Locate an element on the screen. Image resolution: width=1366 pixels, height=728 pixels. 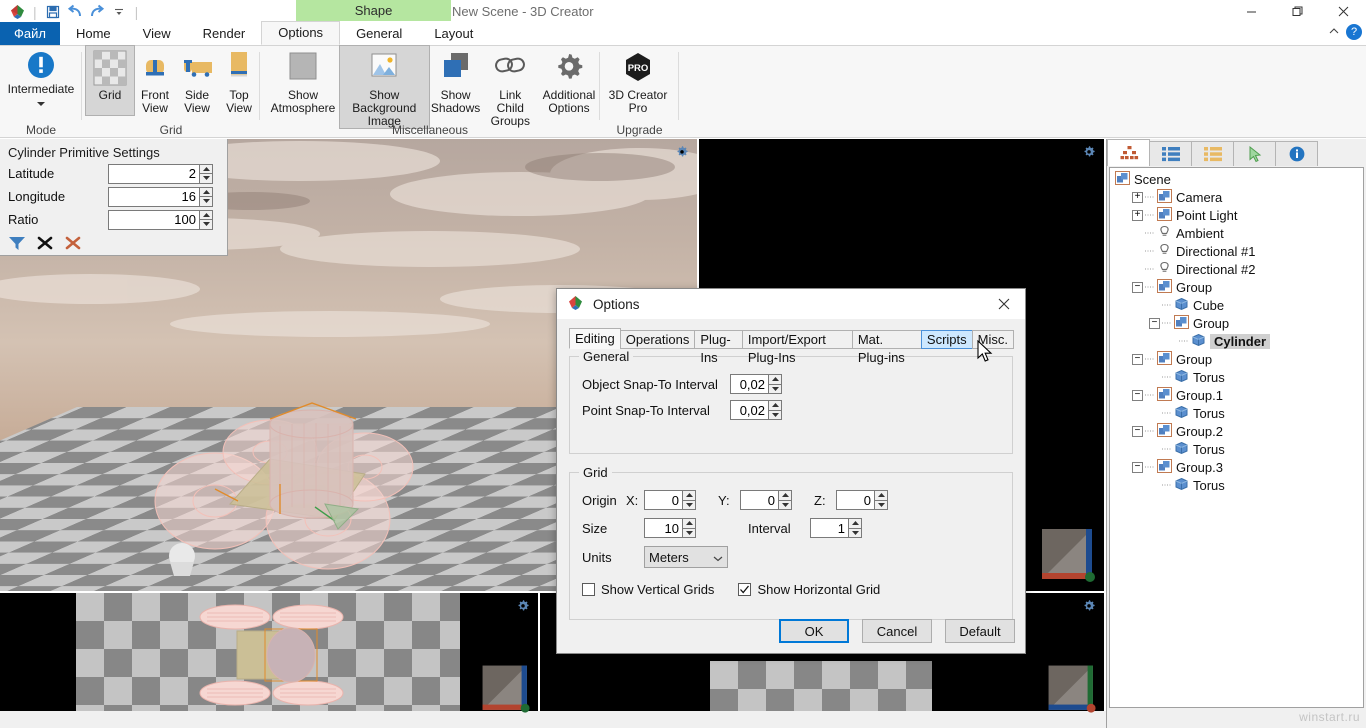
interval-stepper is located at coordinates (836, 528).